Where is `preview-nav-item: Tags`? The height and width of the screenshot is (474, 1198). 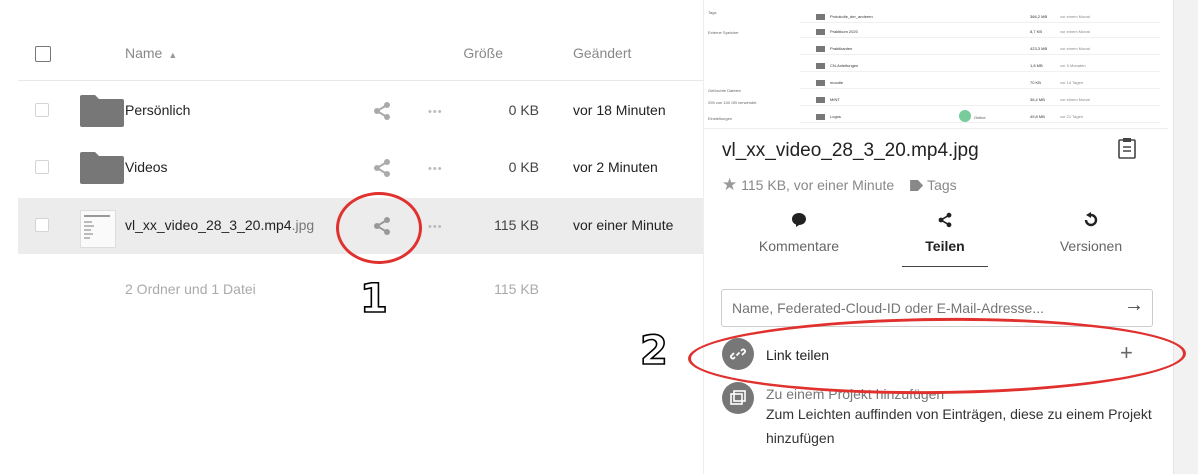 preview-nav-item: Tags is located at coordinates (712, 12).